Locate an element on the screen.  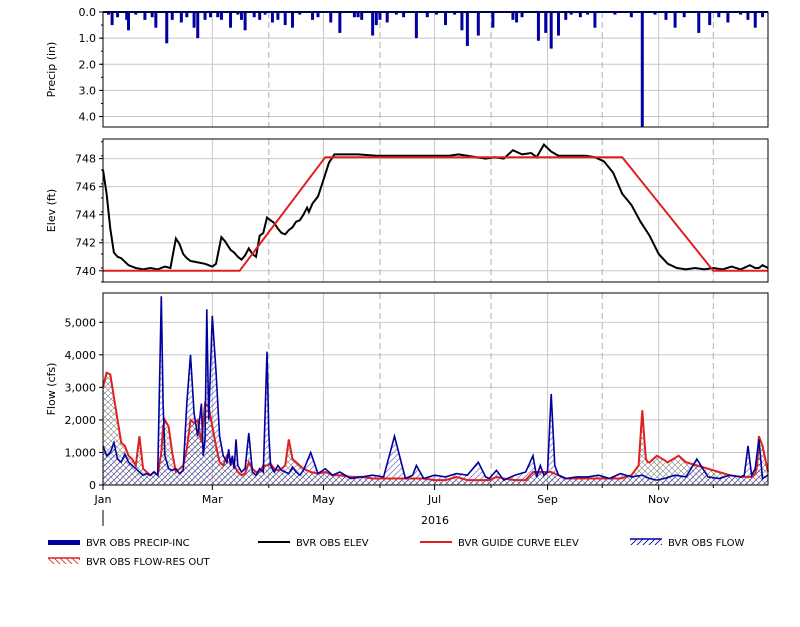
y-tick-label: 2,000 is located at coordinates (81, 420).